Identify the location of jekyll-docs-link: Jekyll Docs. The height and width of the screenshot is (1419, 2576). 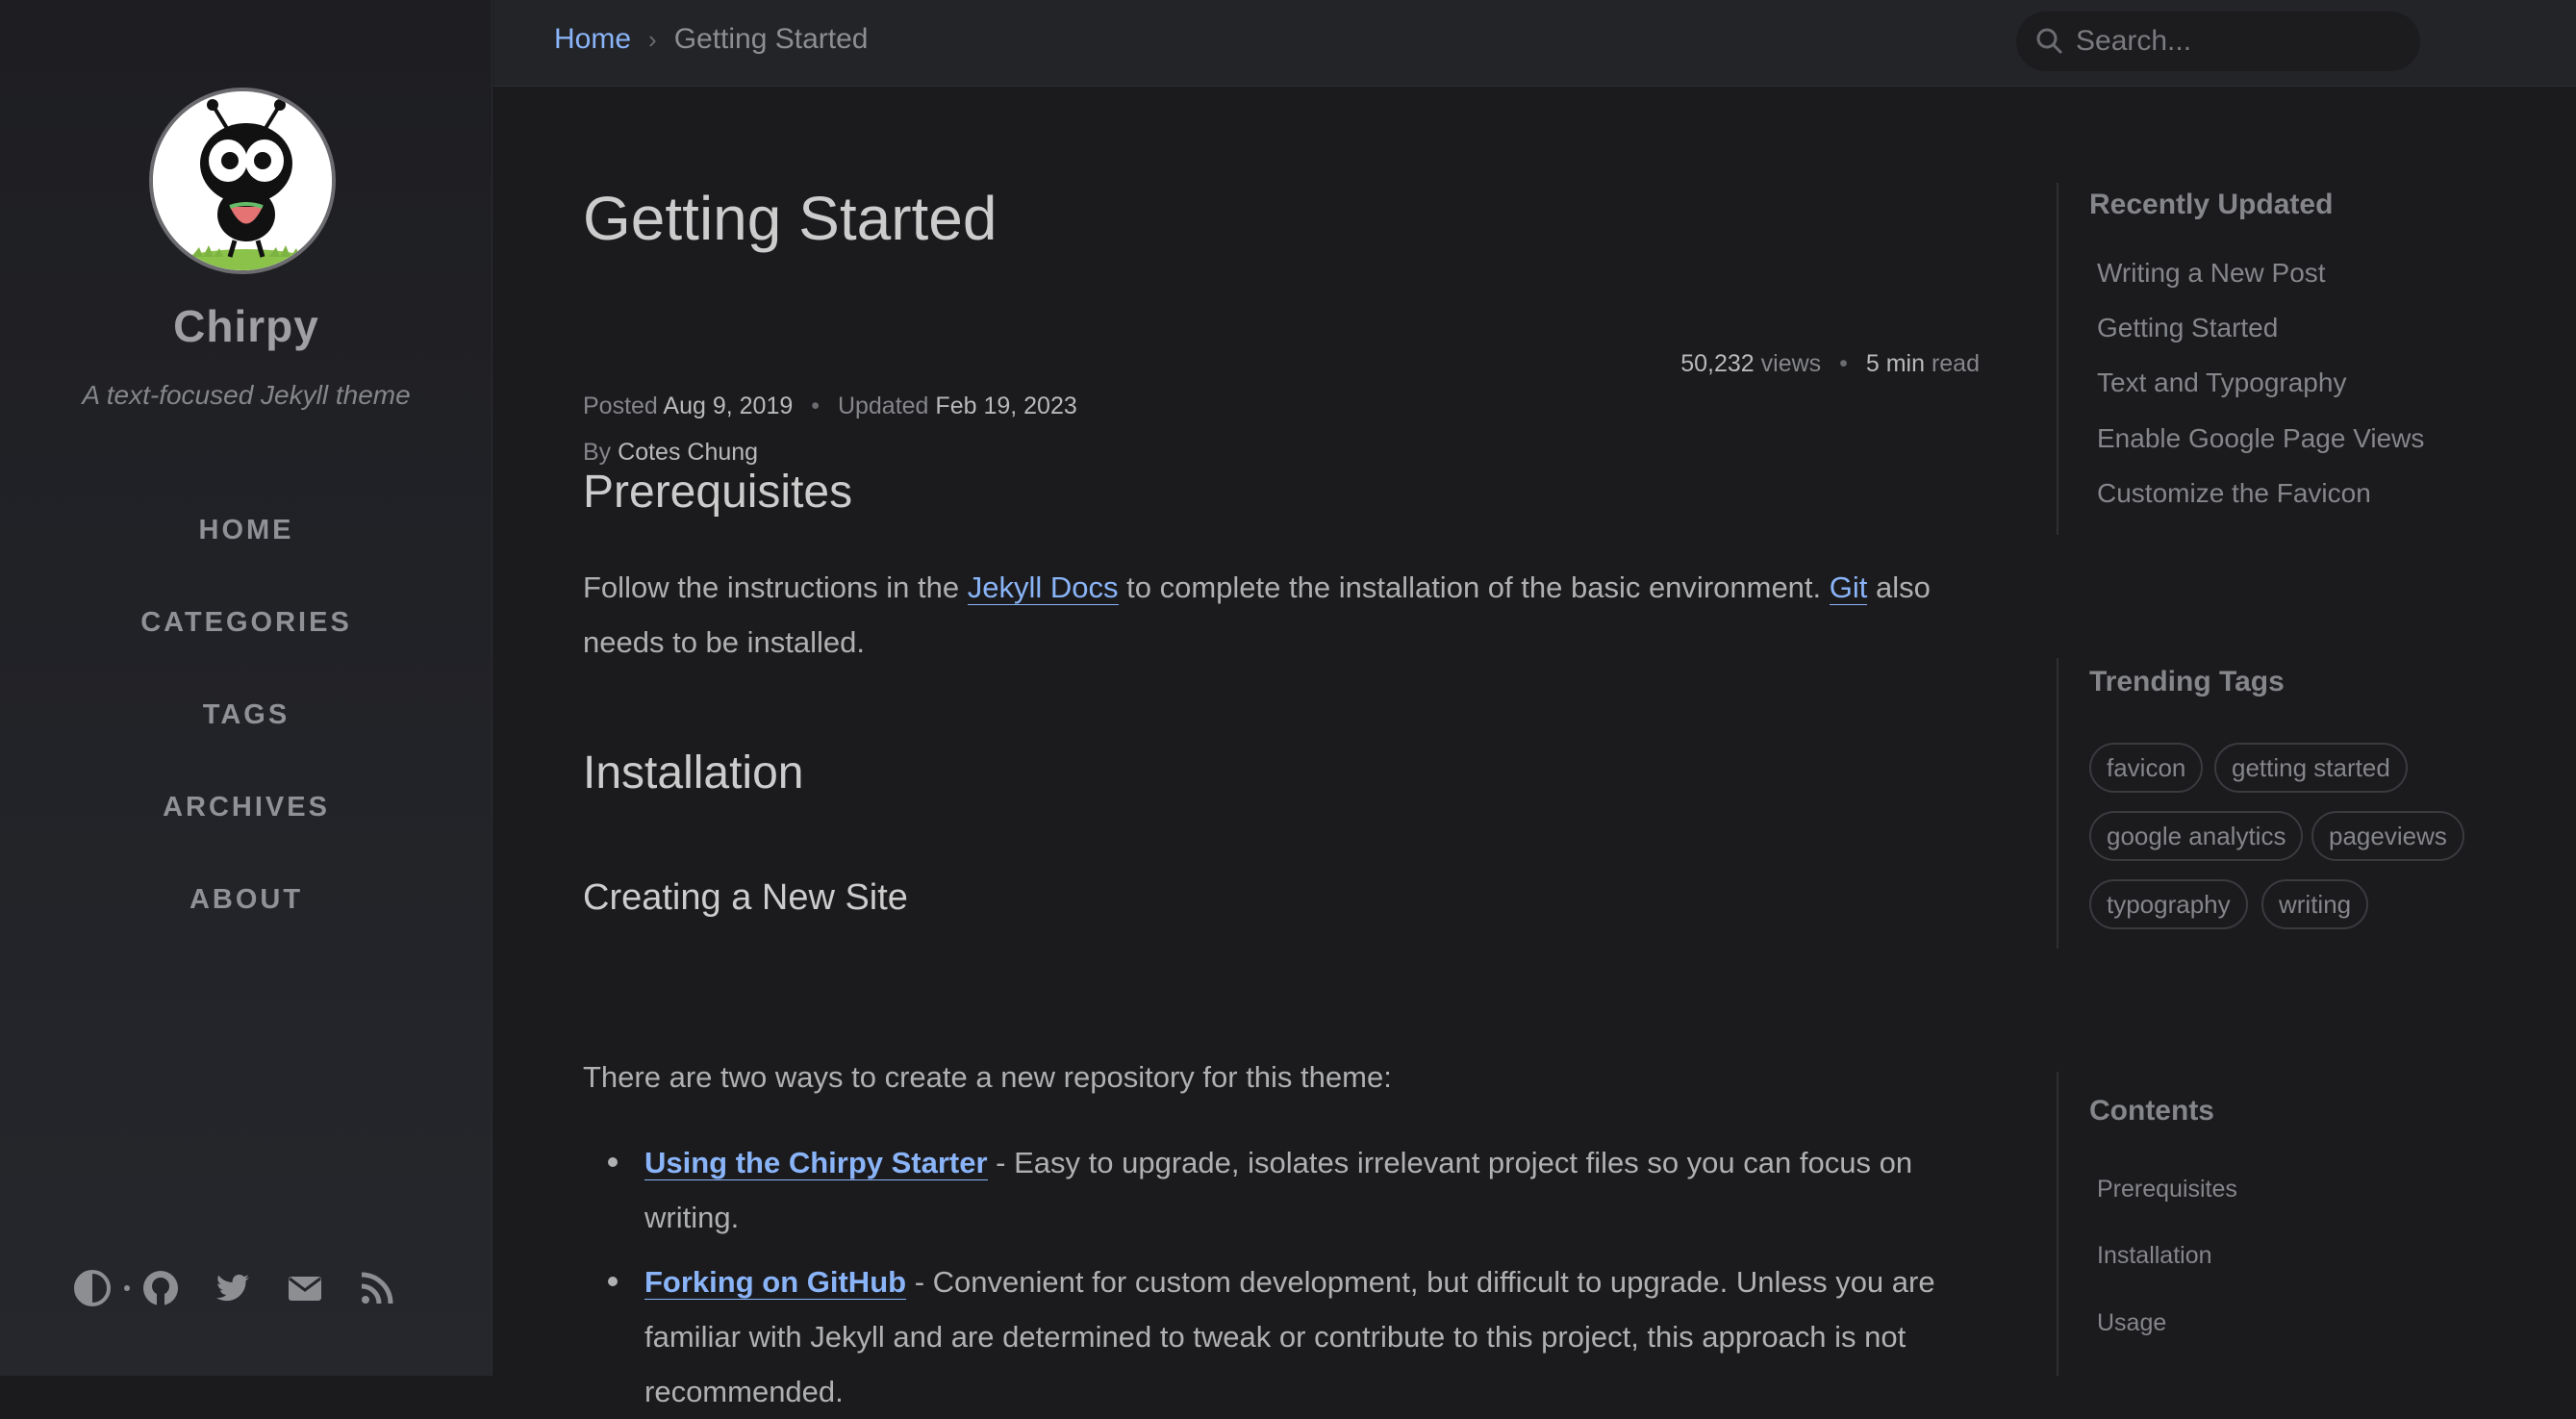
(1043, 587).